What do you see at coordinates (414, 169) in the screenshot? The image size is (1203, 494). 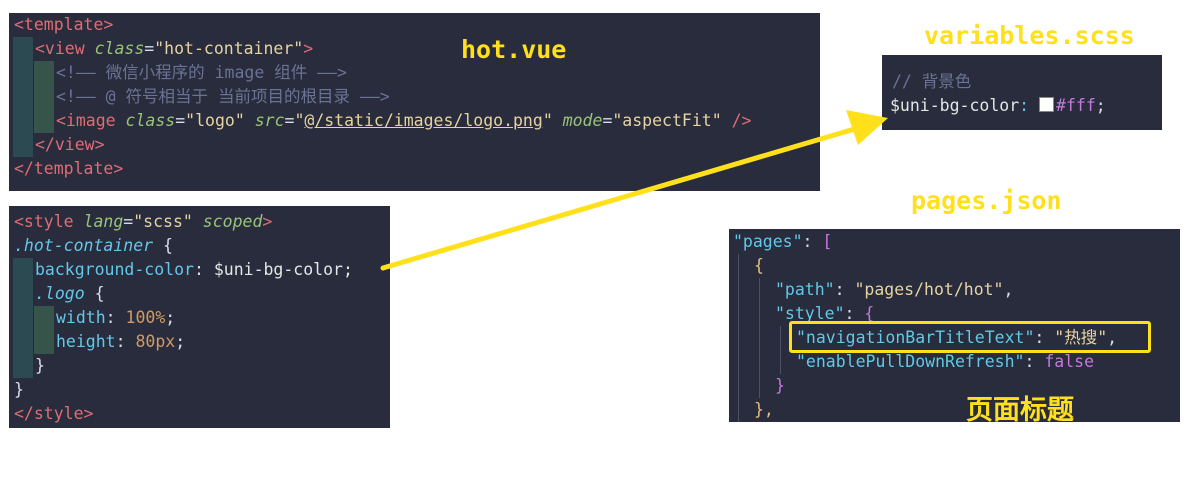 I see `code-line: </template>` at bounding box center [414, 169].